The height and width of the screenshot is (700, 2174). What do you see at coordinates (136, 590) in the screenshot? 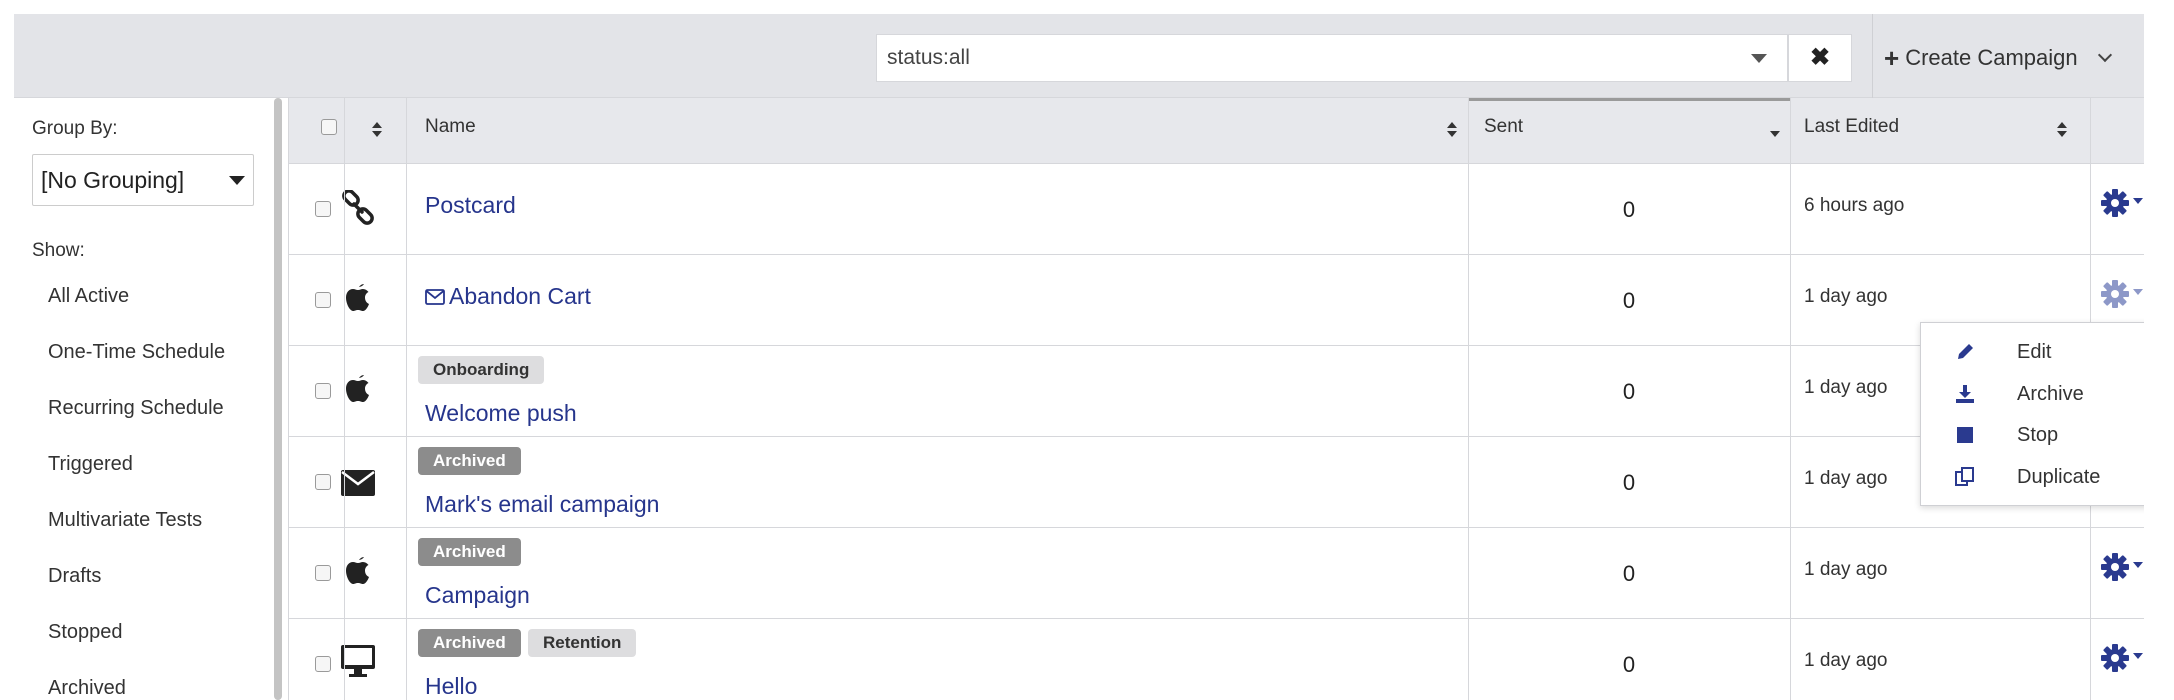
I see `show-item-drafts: Drafts` at bounding box center [136, 590].